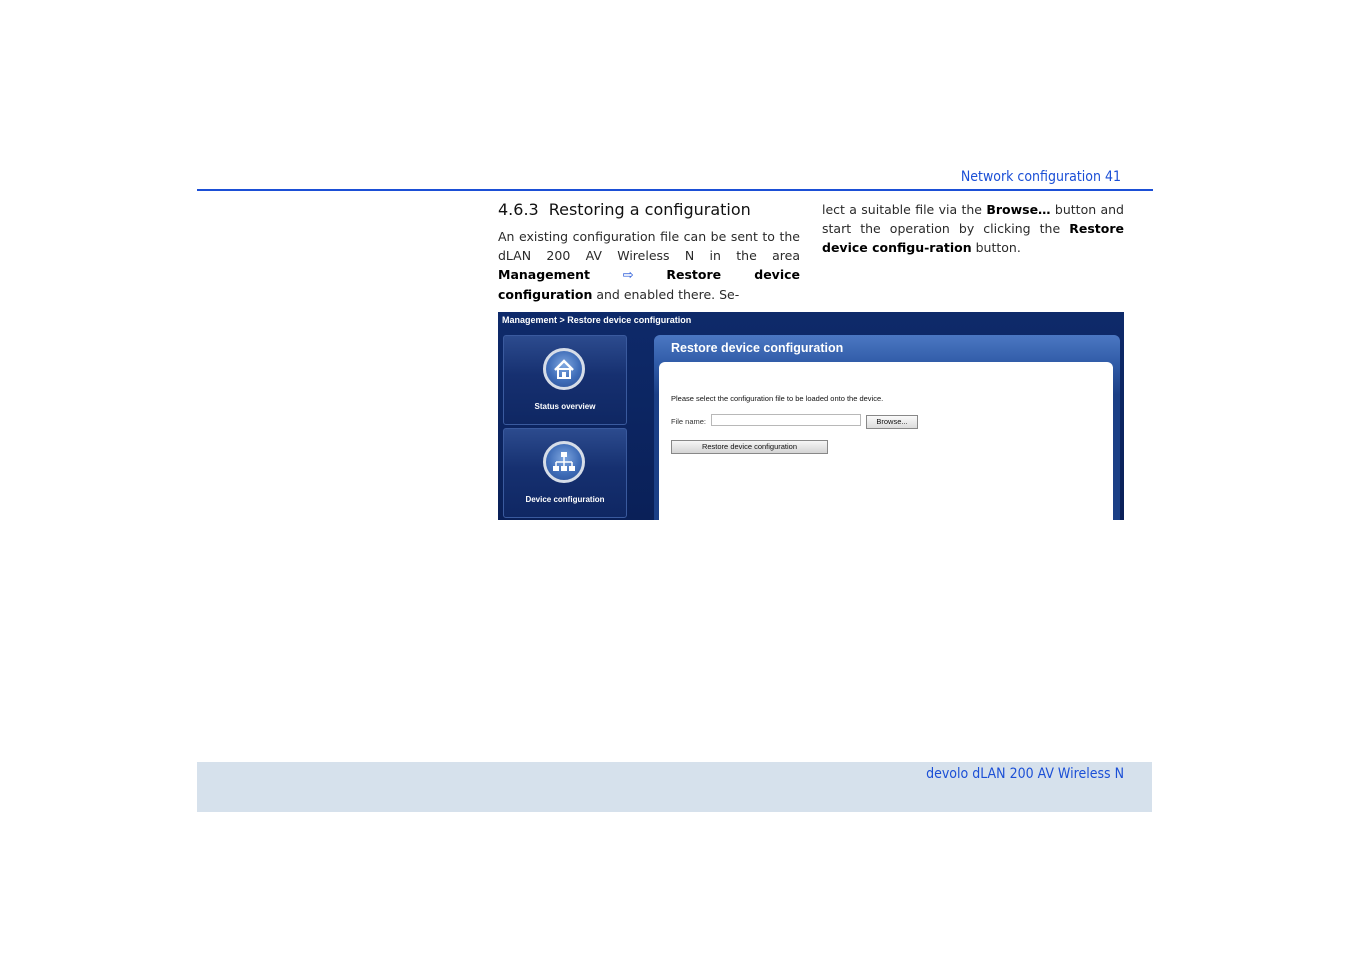  I want to click on tile-label: Device configuration, so click(565, 499).